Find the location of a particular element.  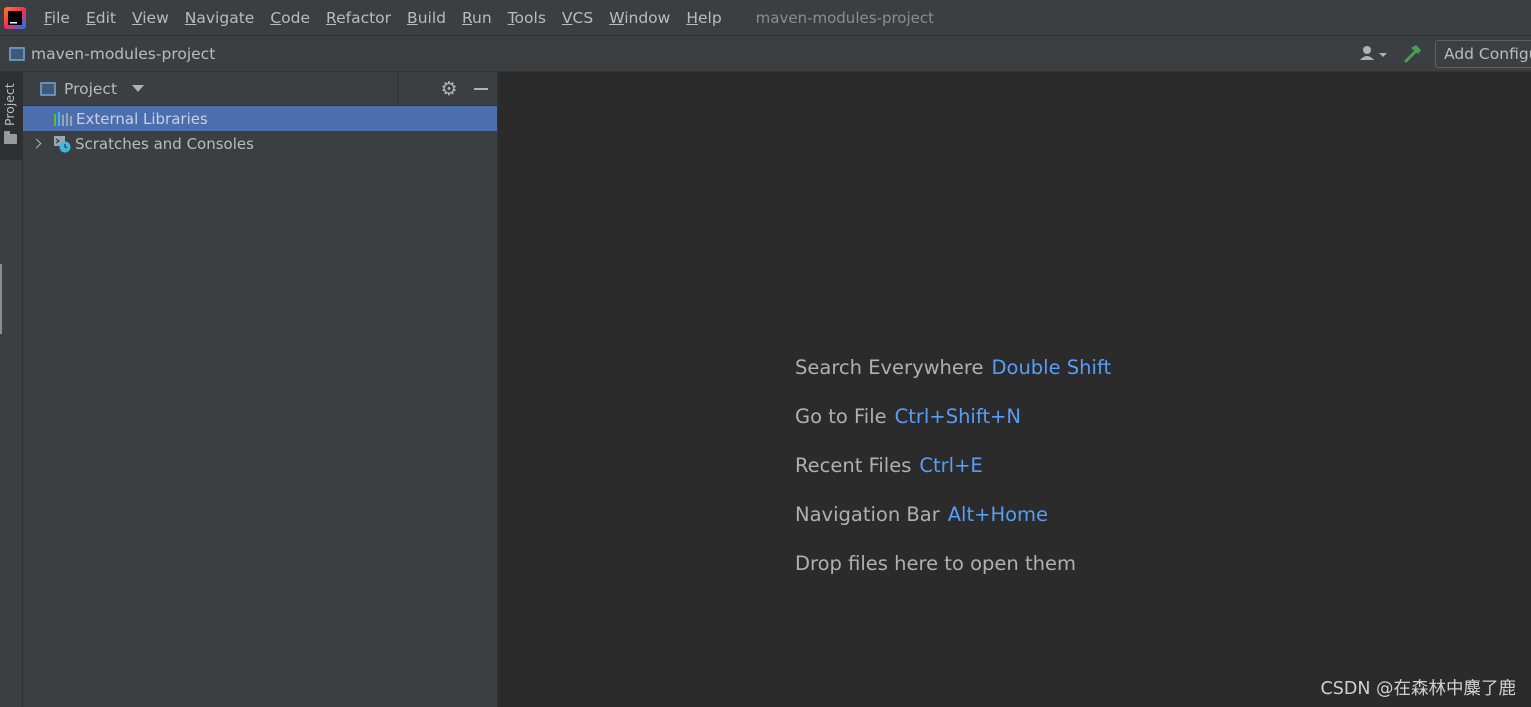

menu-help: Help is located at coordinates (703, 18).